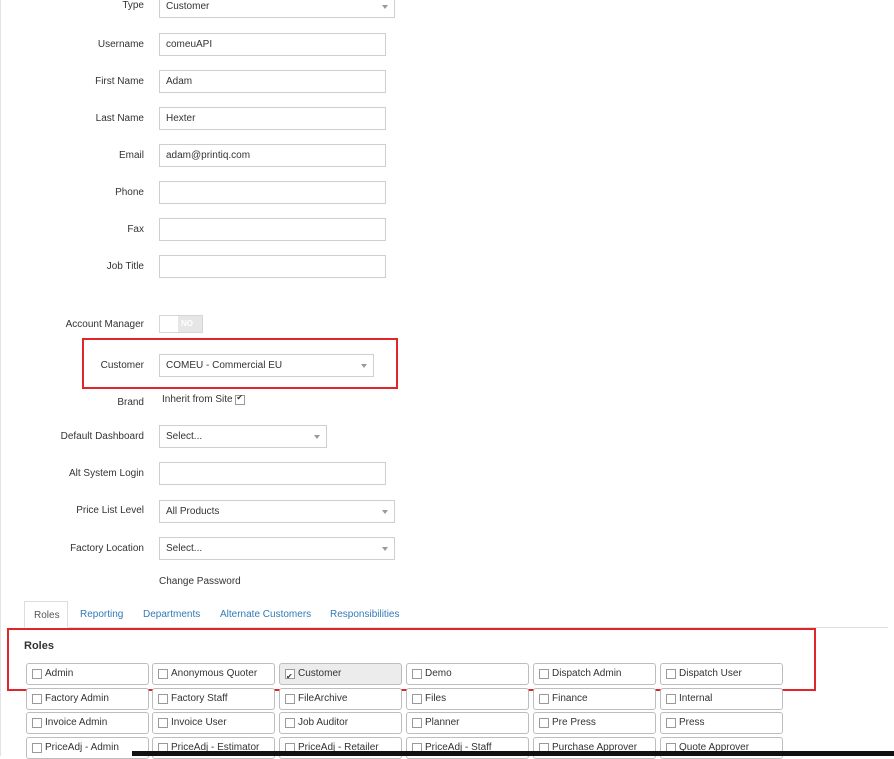 The width and height of the screenshot is (894, 759). What do you see at coordinates (240, 399) in the screenshot?
I see `brand-inherit-checkbox` at bounding box center [240, 399].